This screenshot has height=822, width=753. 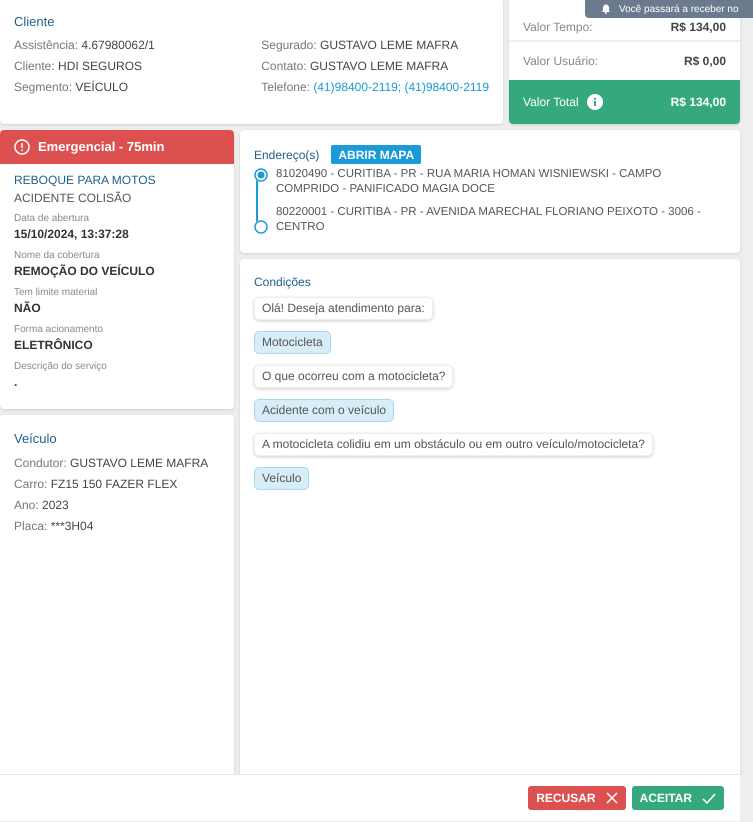 I want to click on reject-button: RECUSAR, so click(x=577, y=798).